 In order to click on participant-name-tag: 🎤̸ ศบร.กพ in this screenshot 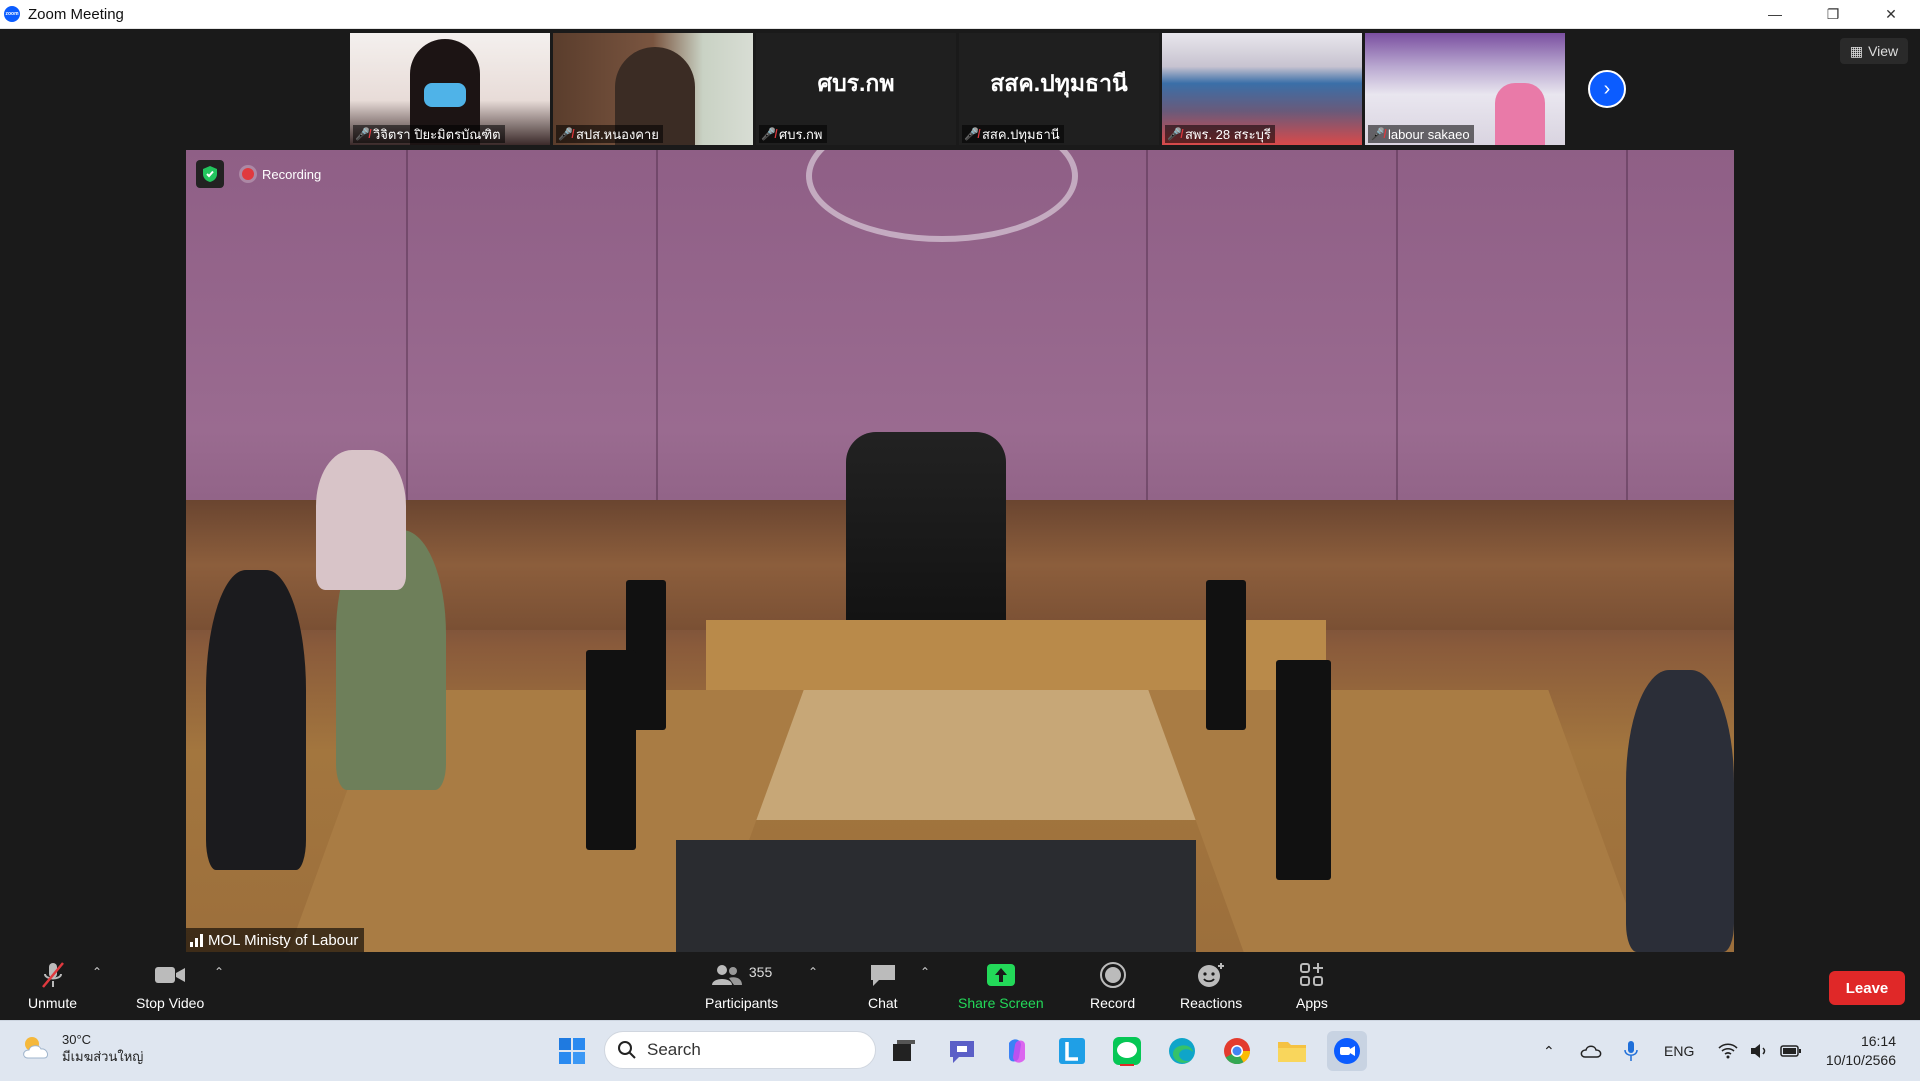, I will do `click(793, 134)`.